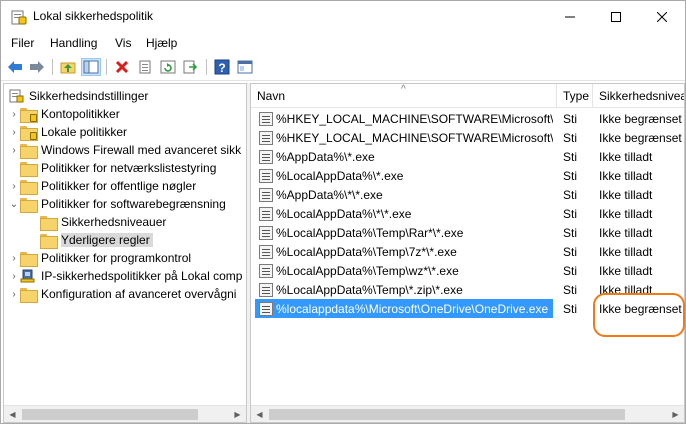  What do you see at coordinates (122, 294) in the screenshot?
I see `tree-item-advanced-audit: › Konfiguration af avanceret overvågni` at bounding box center [122, 294].